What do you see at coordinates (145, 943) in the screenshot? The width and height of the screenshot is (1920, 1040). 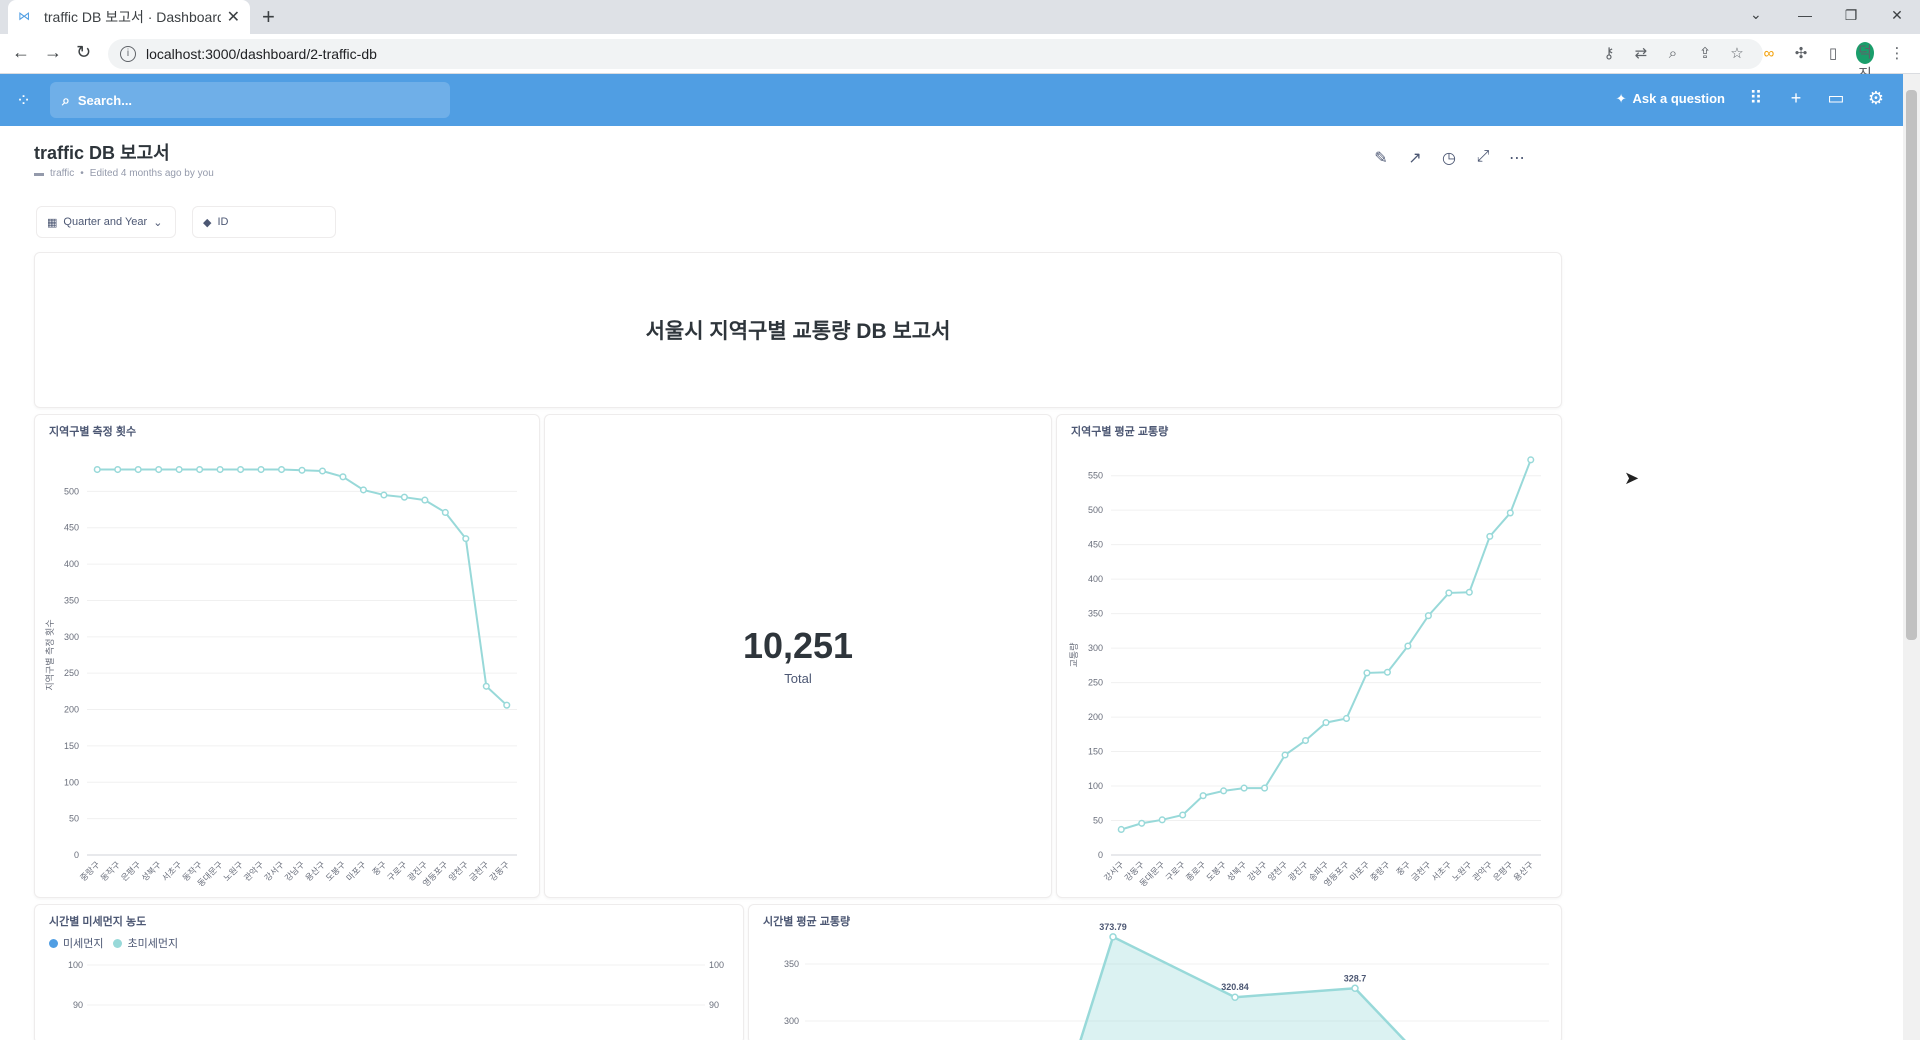 I see `legend-item: 초미세먼지` at bounding box center [145, 943].